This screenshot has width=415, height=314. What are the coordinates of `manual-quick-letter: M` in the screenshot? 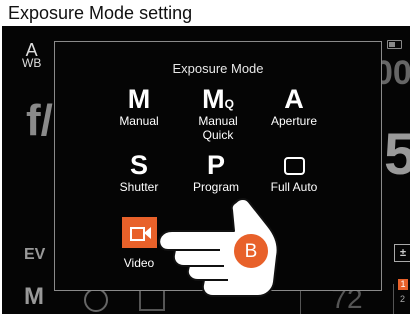 It's located at (213, 99).